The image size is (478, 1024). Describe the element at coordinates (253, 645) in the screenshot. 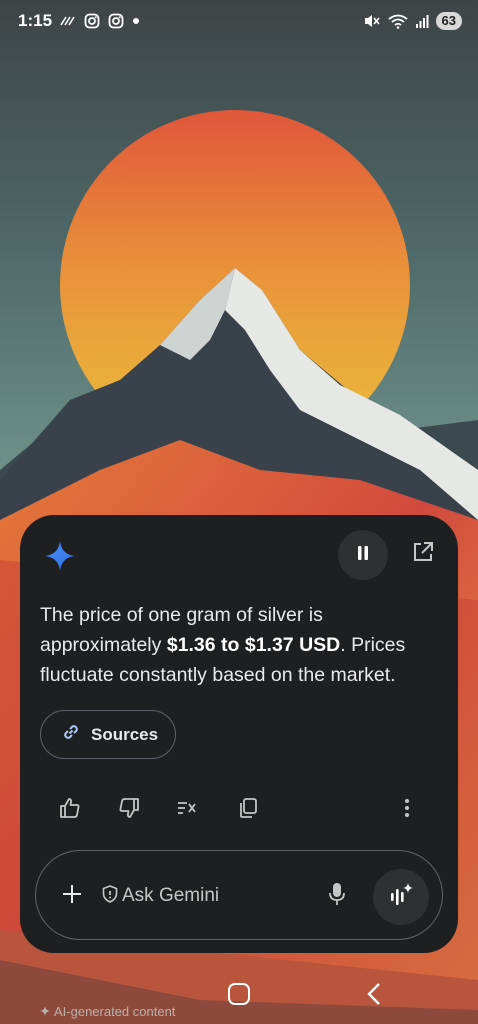

I see `response-price-highlight: $1.36 to $1.37 USD` at that location.